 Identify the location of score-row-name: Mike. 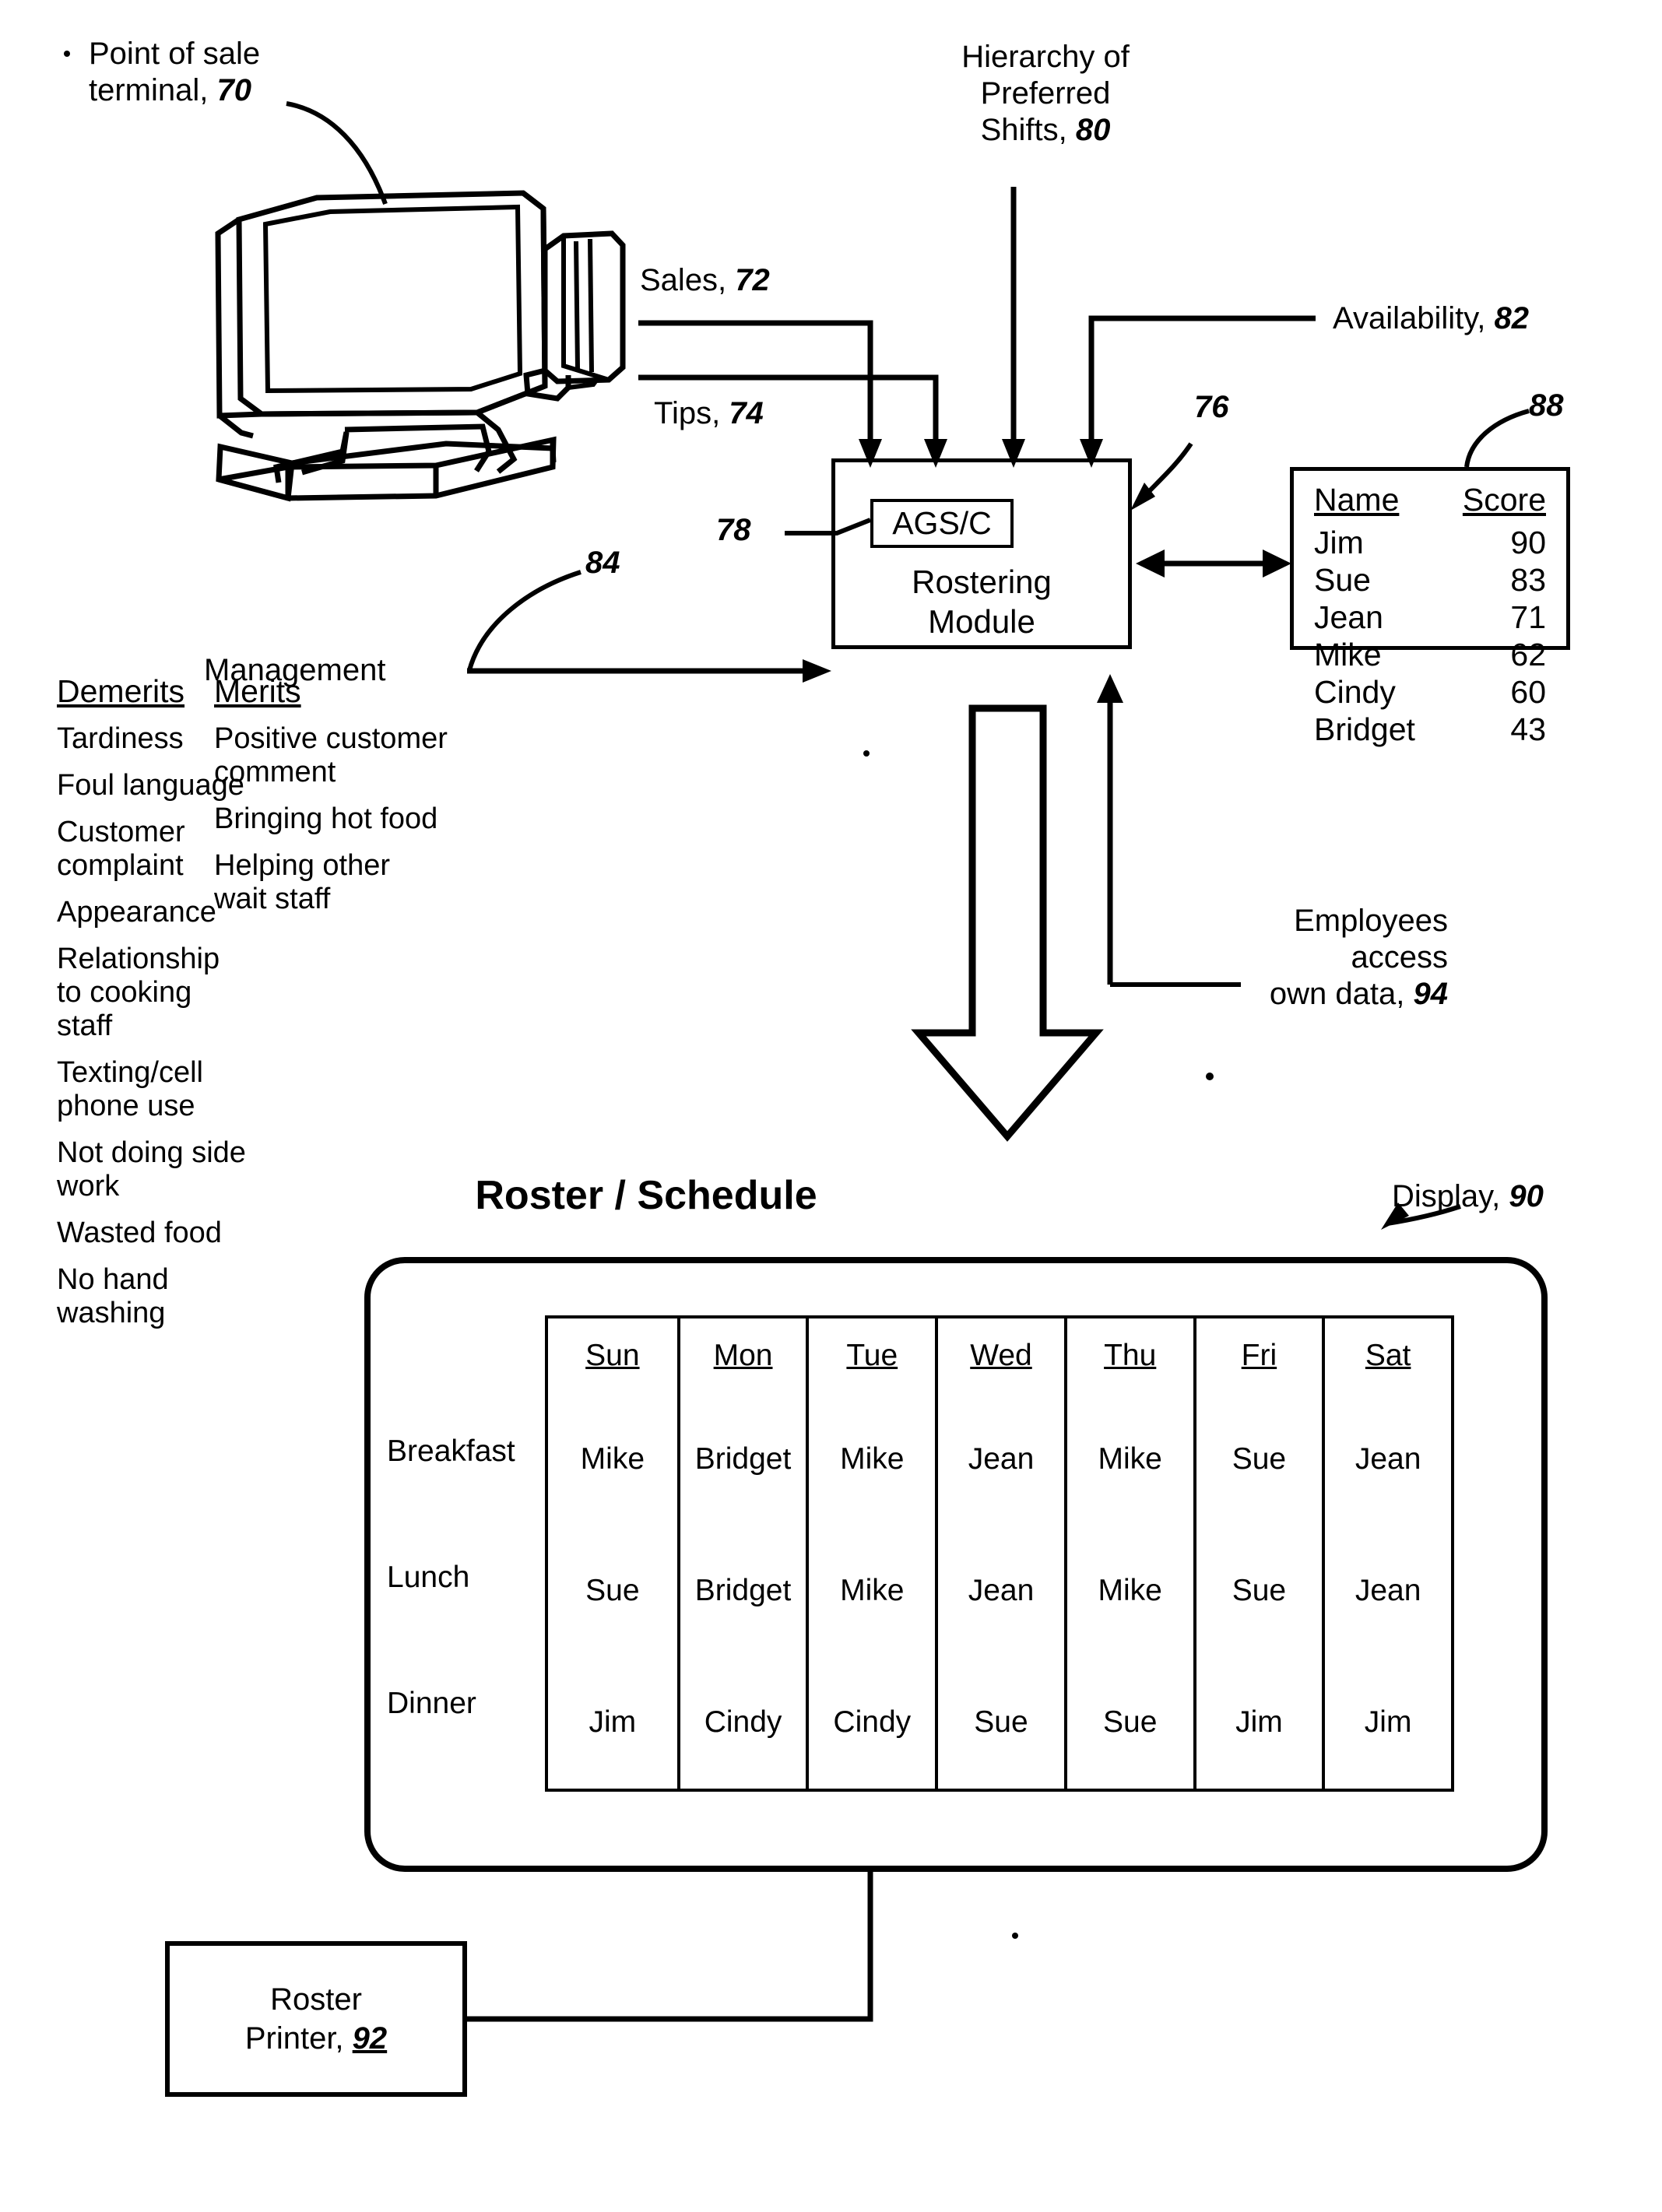
(1348, 654).